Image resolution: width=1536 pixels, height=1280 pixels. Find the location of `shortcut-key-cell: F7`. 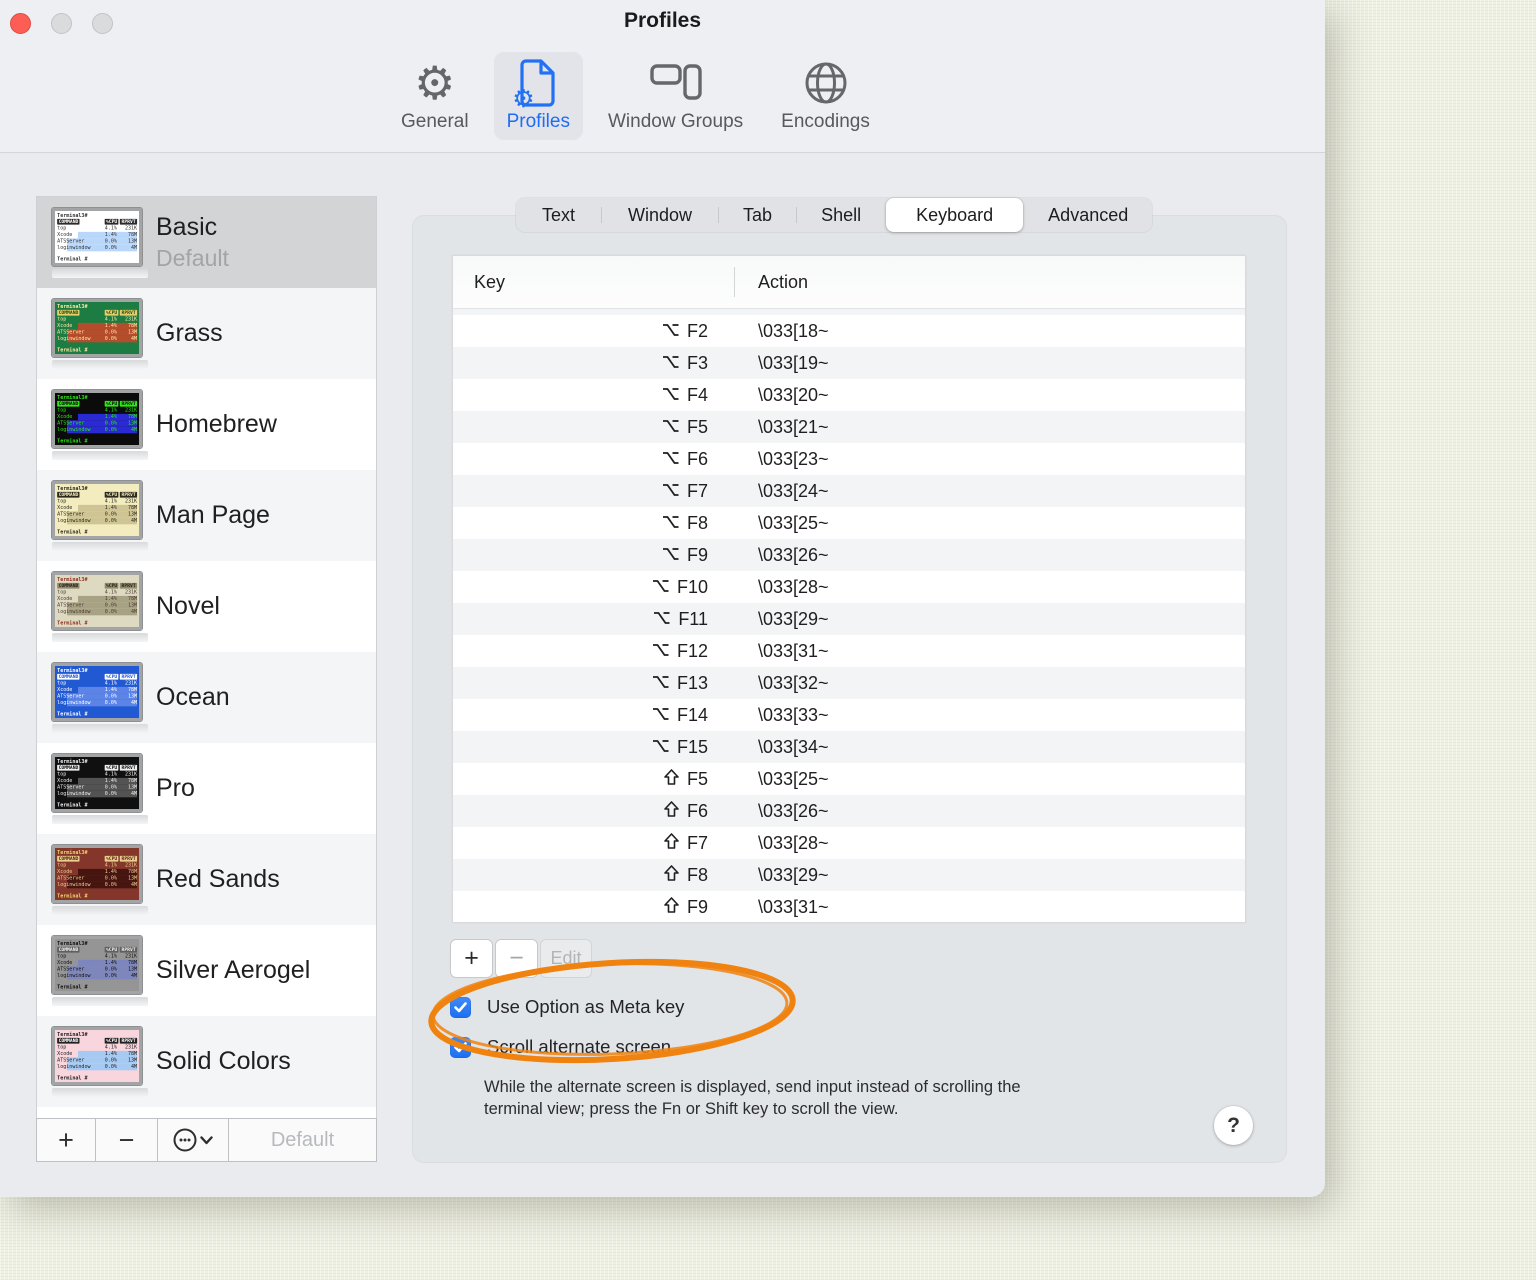

shortcut-key-cell: F7 is located at coordinates (593, 843).